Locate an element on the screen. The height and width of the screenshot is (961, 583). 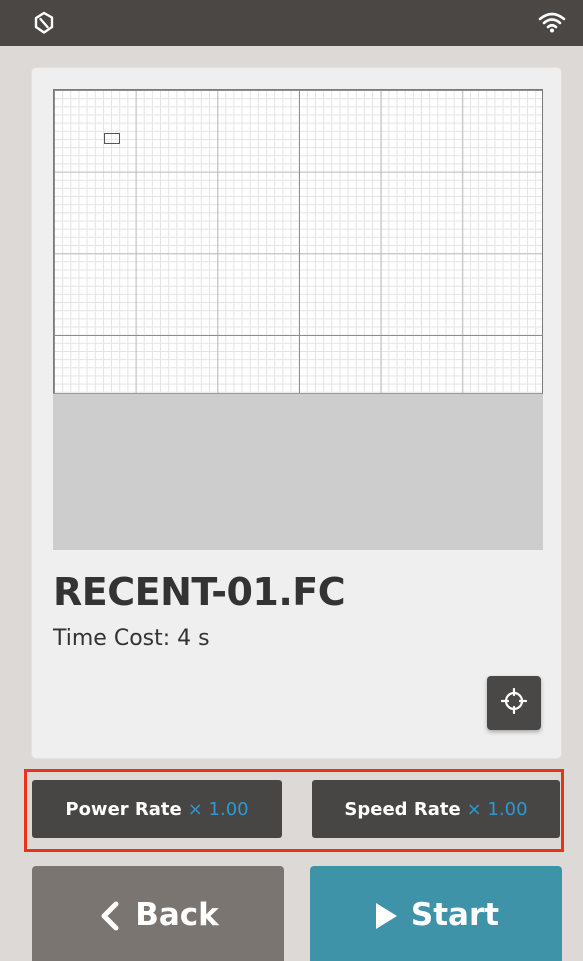
back-button-label: Back is located at coordinates (177, 915).